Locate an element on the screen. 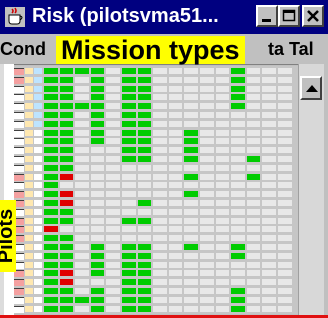 Image resolution: width=328 pixels, height=318 pixels. close-button is located at coordinates (313, 16).